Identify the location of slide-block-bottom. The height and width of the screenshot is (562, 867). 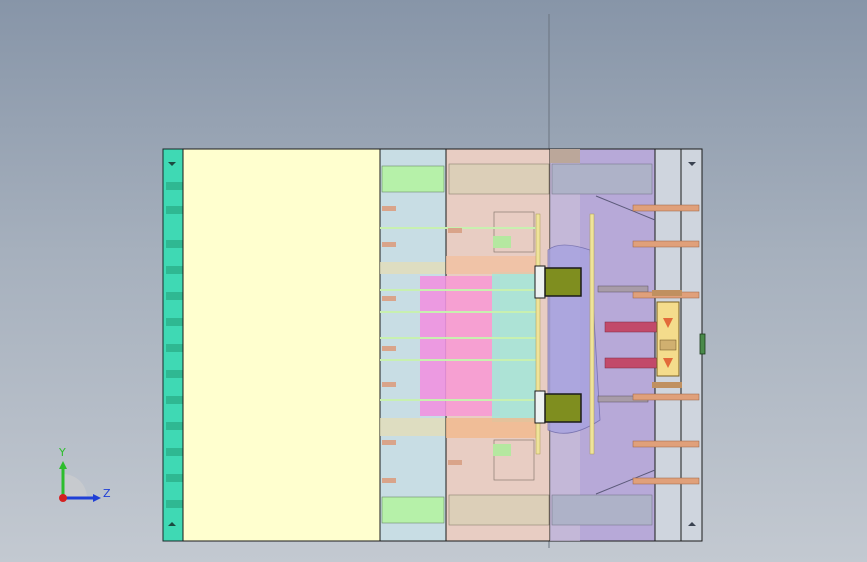
(558, 407).